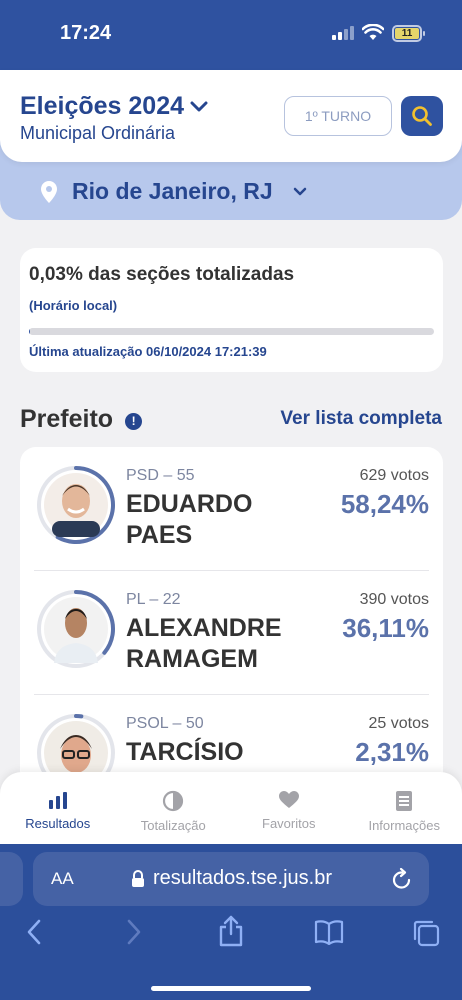 This screenshot has width=462, height=1000. I want to click on candidate-name: TARCÍSIO, so click(185, 752).